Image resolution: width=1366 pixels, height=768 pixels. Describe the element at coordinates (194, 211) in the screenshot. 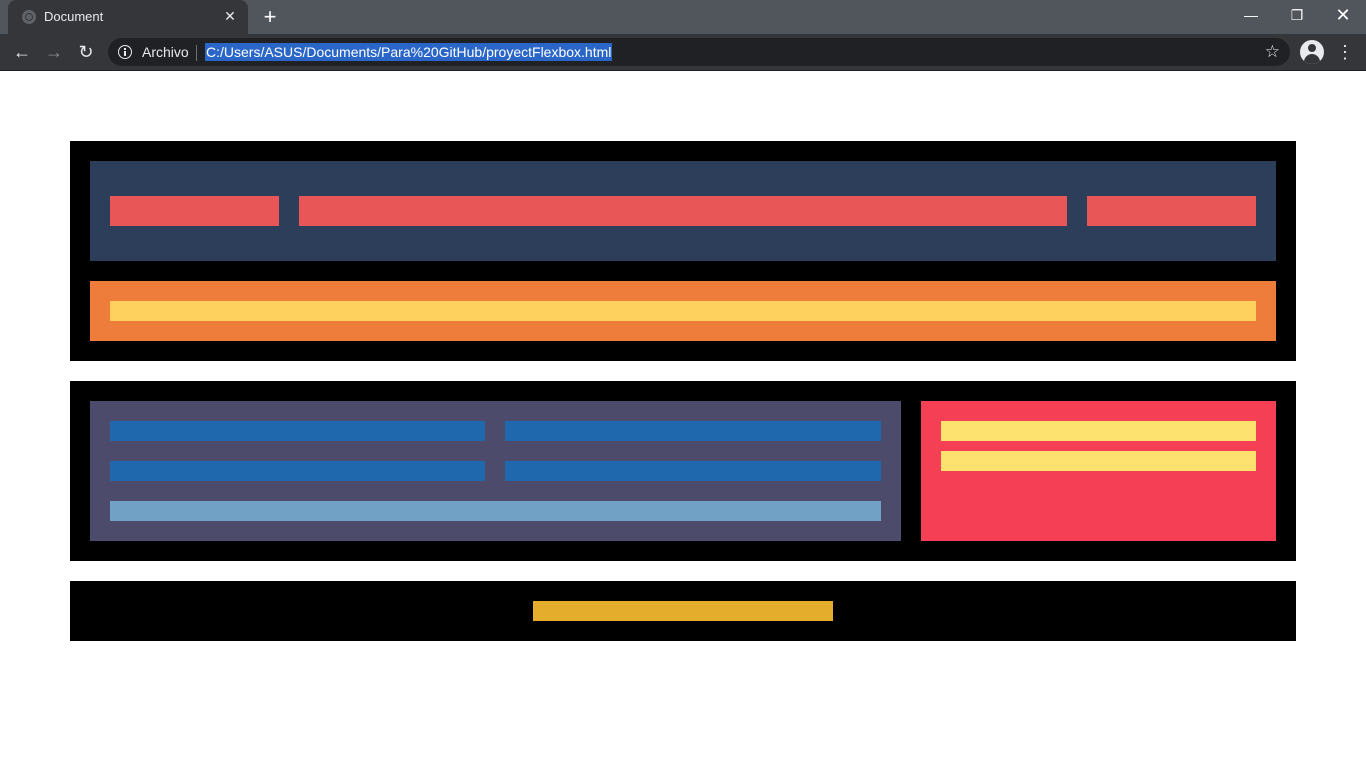

I see `nav-item-left` at that location.